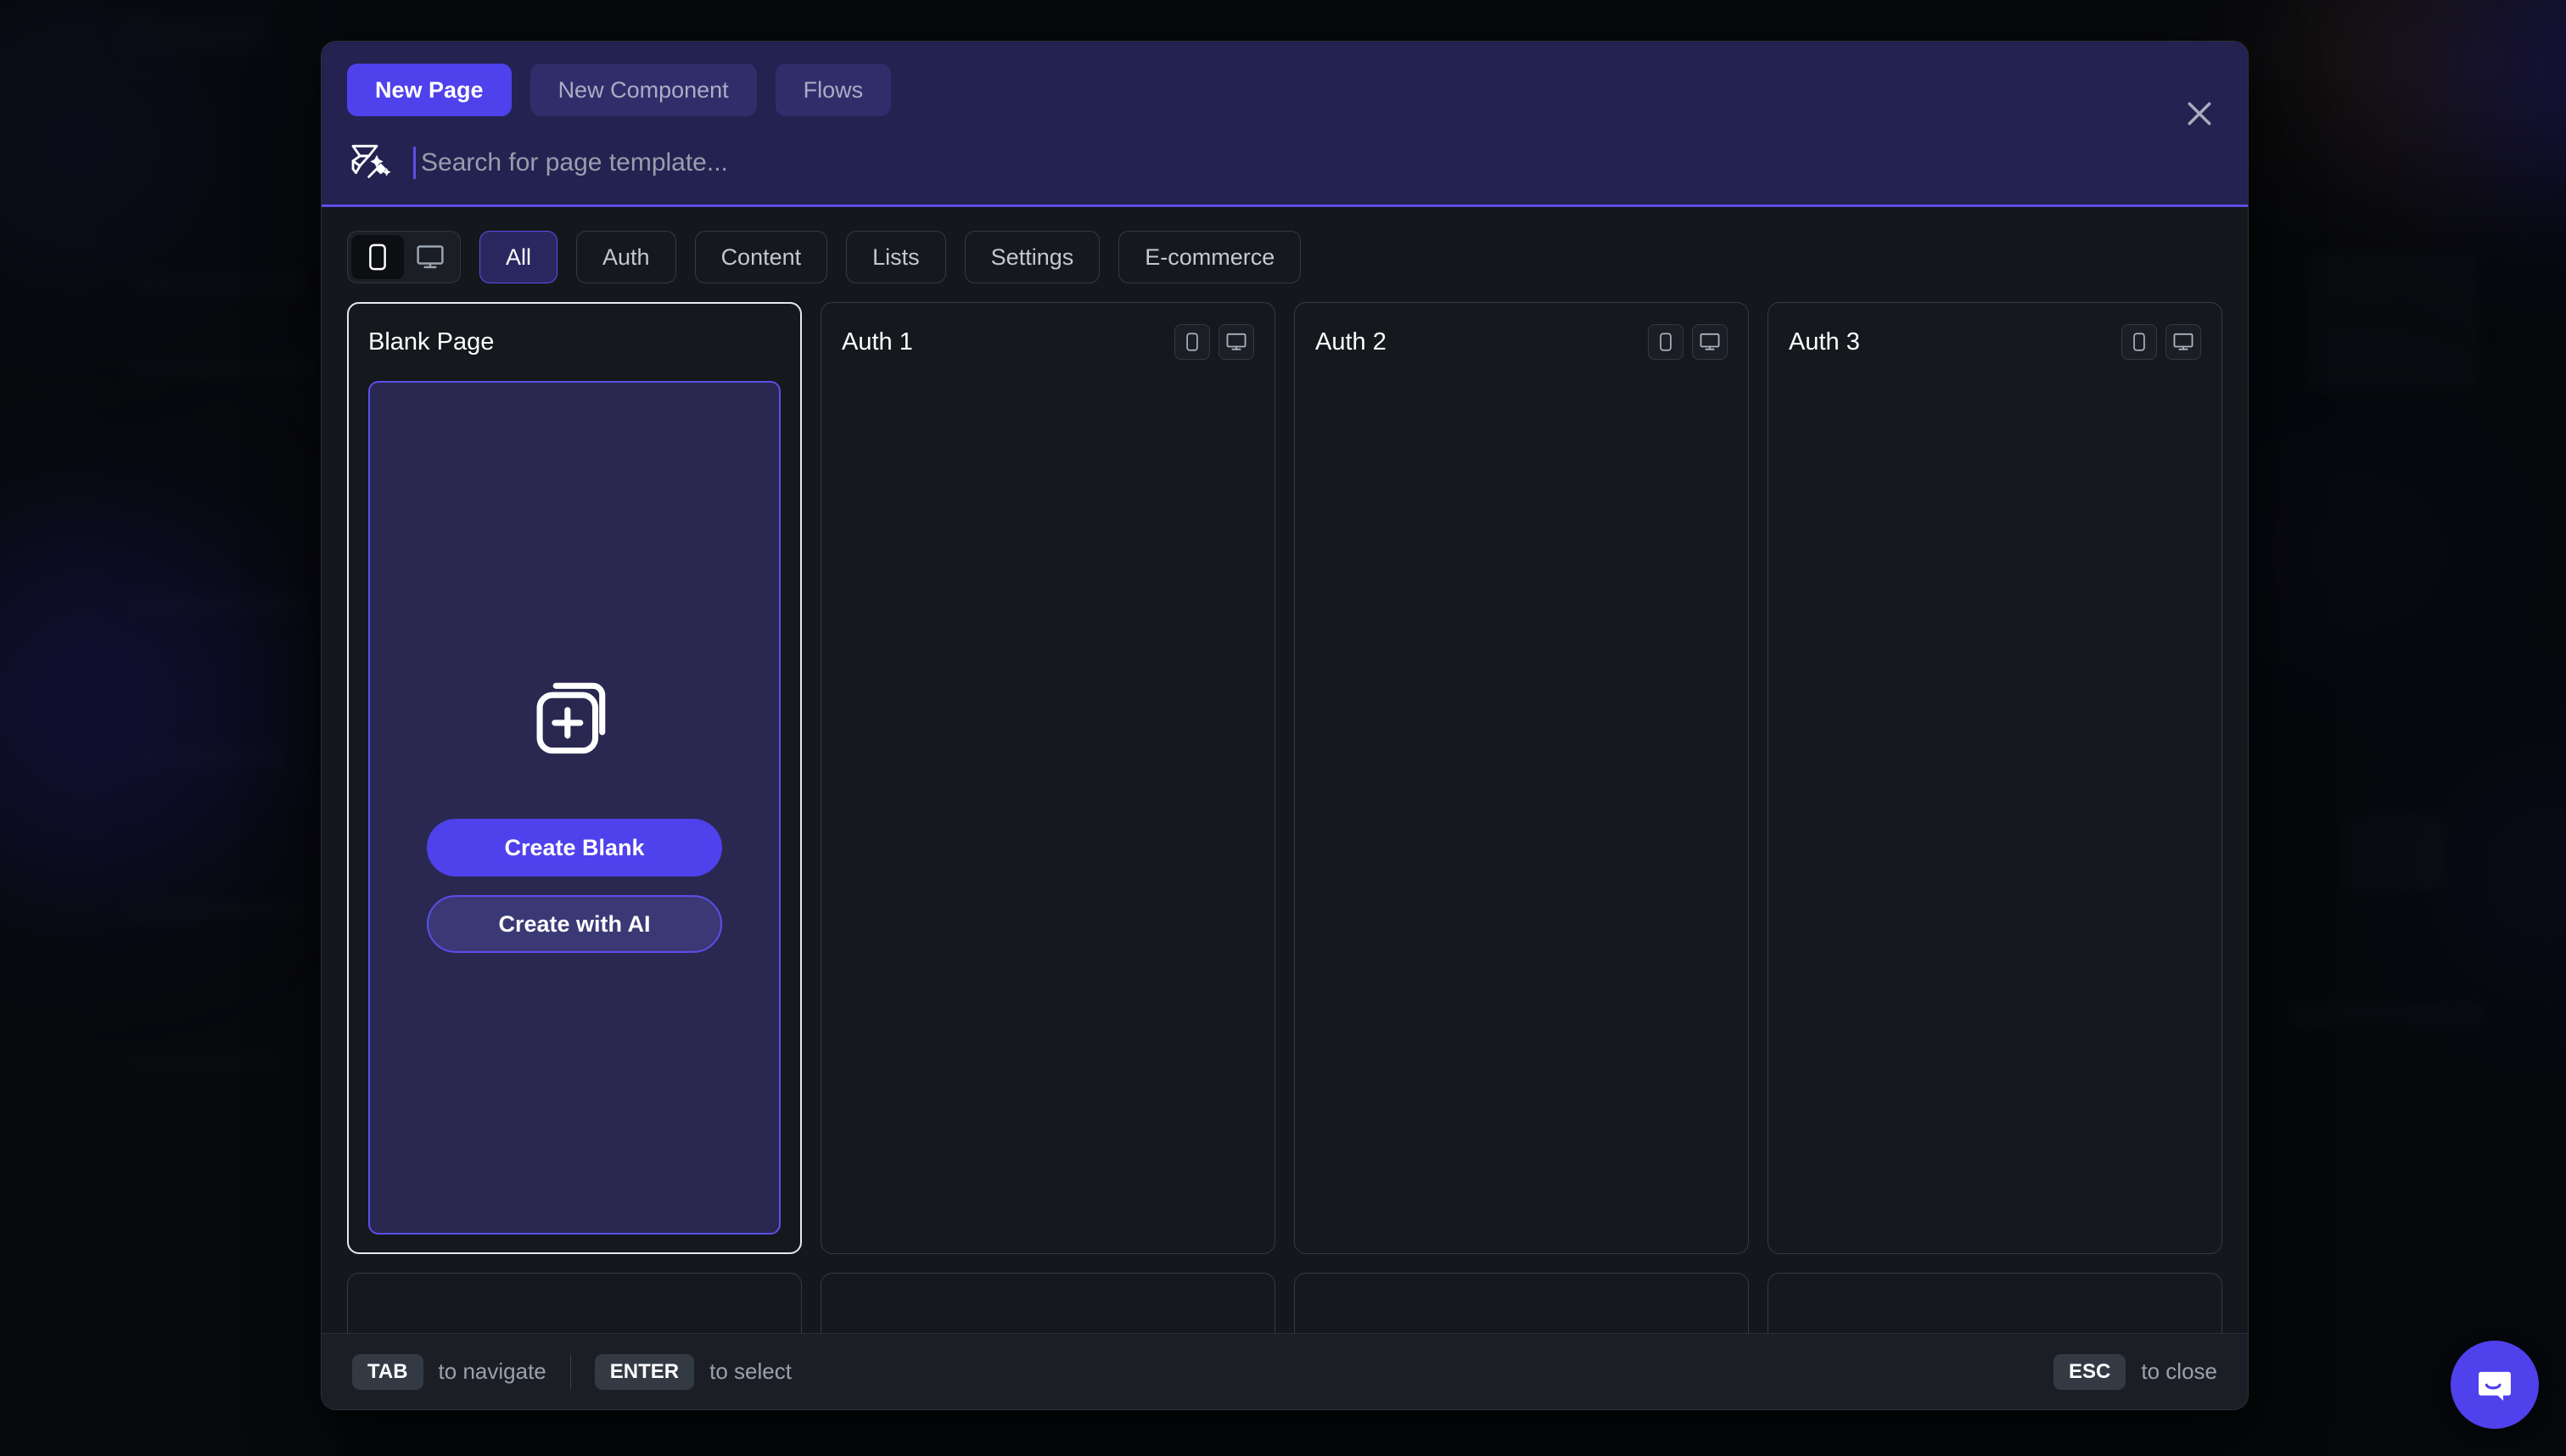 This screenshot has height=1456, width=2566. I want to click on category-auth: Auth, so click(626, 257).